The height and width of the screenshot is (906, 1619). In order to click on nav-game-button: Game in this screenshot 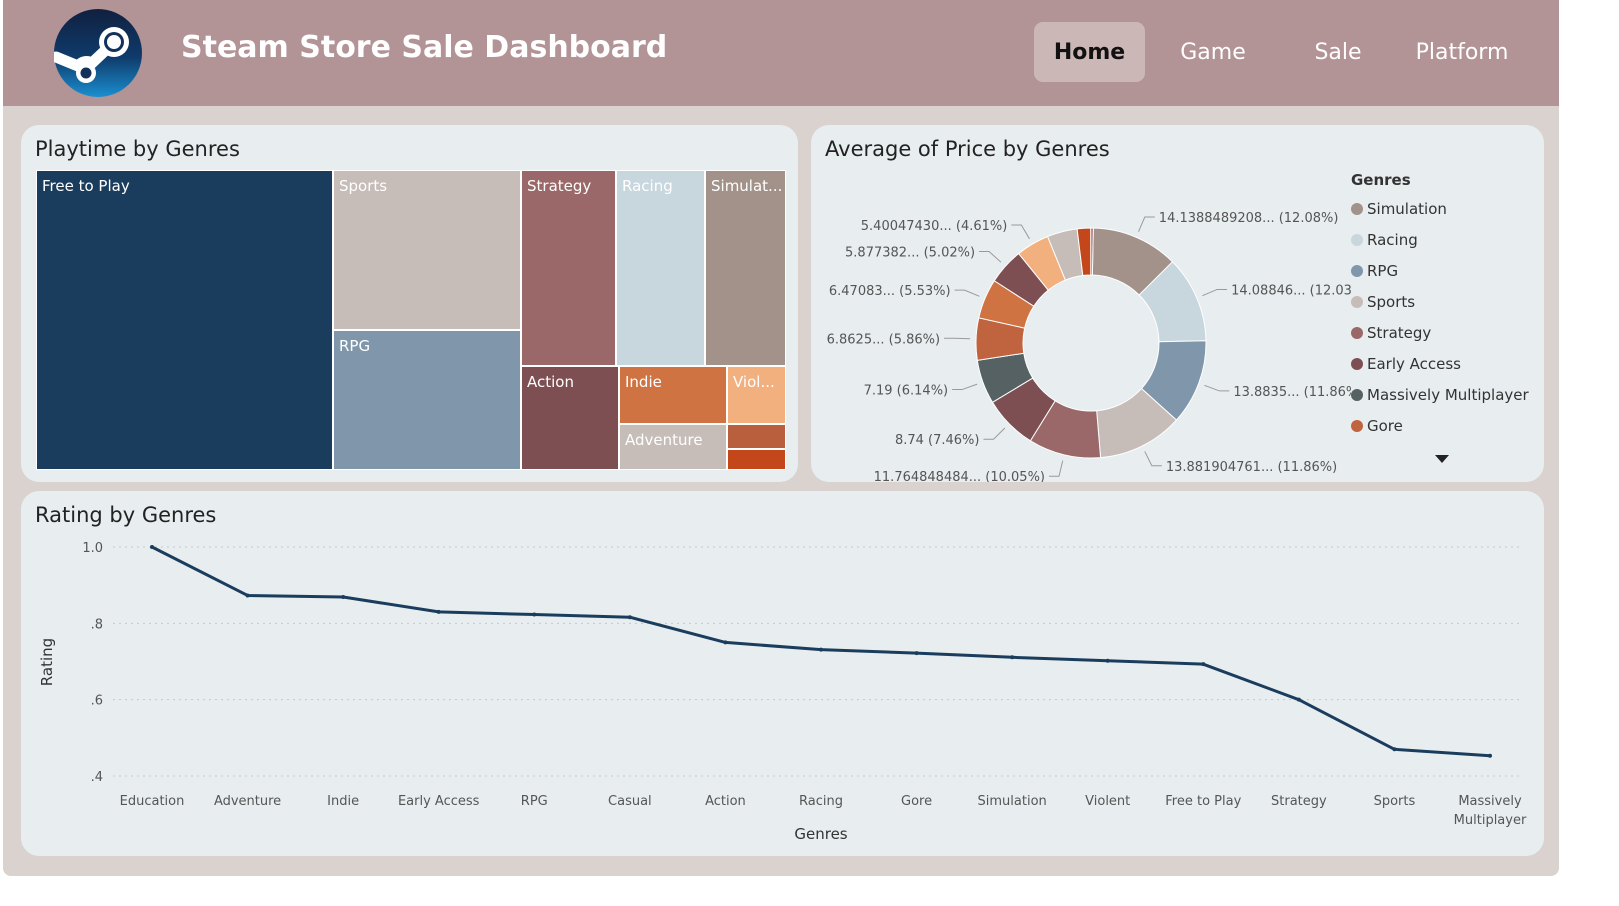, I will do `click(1213, 52)`.